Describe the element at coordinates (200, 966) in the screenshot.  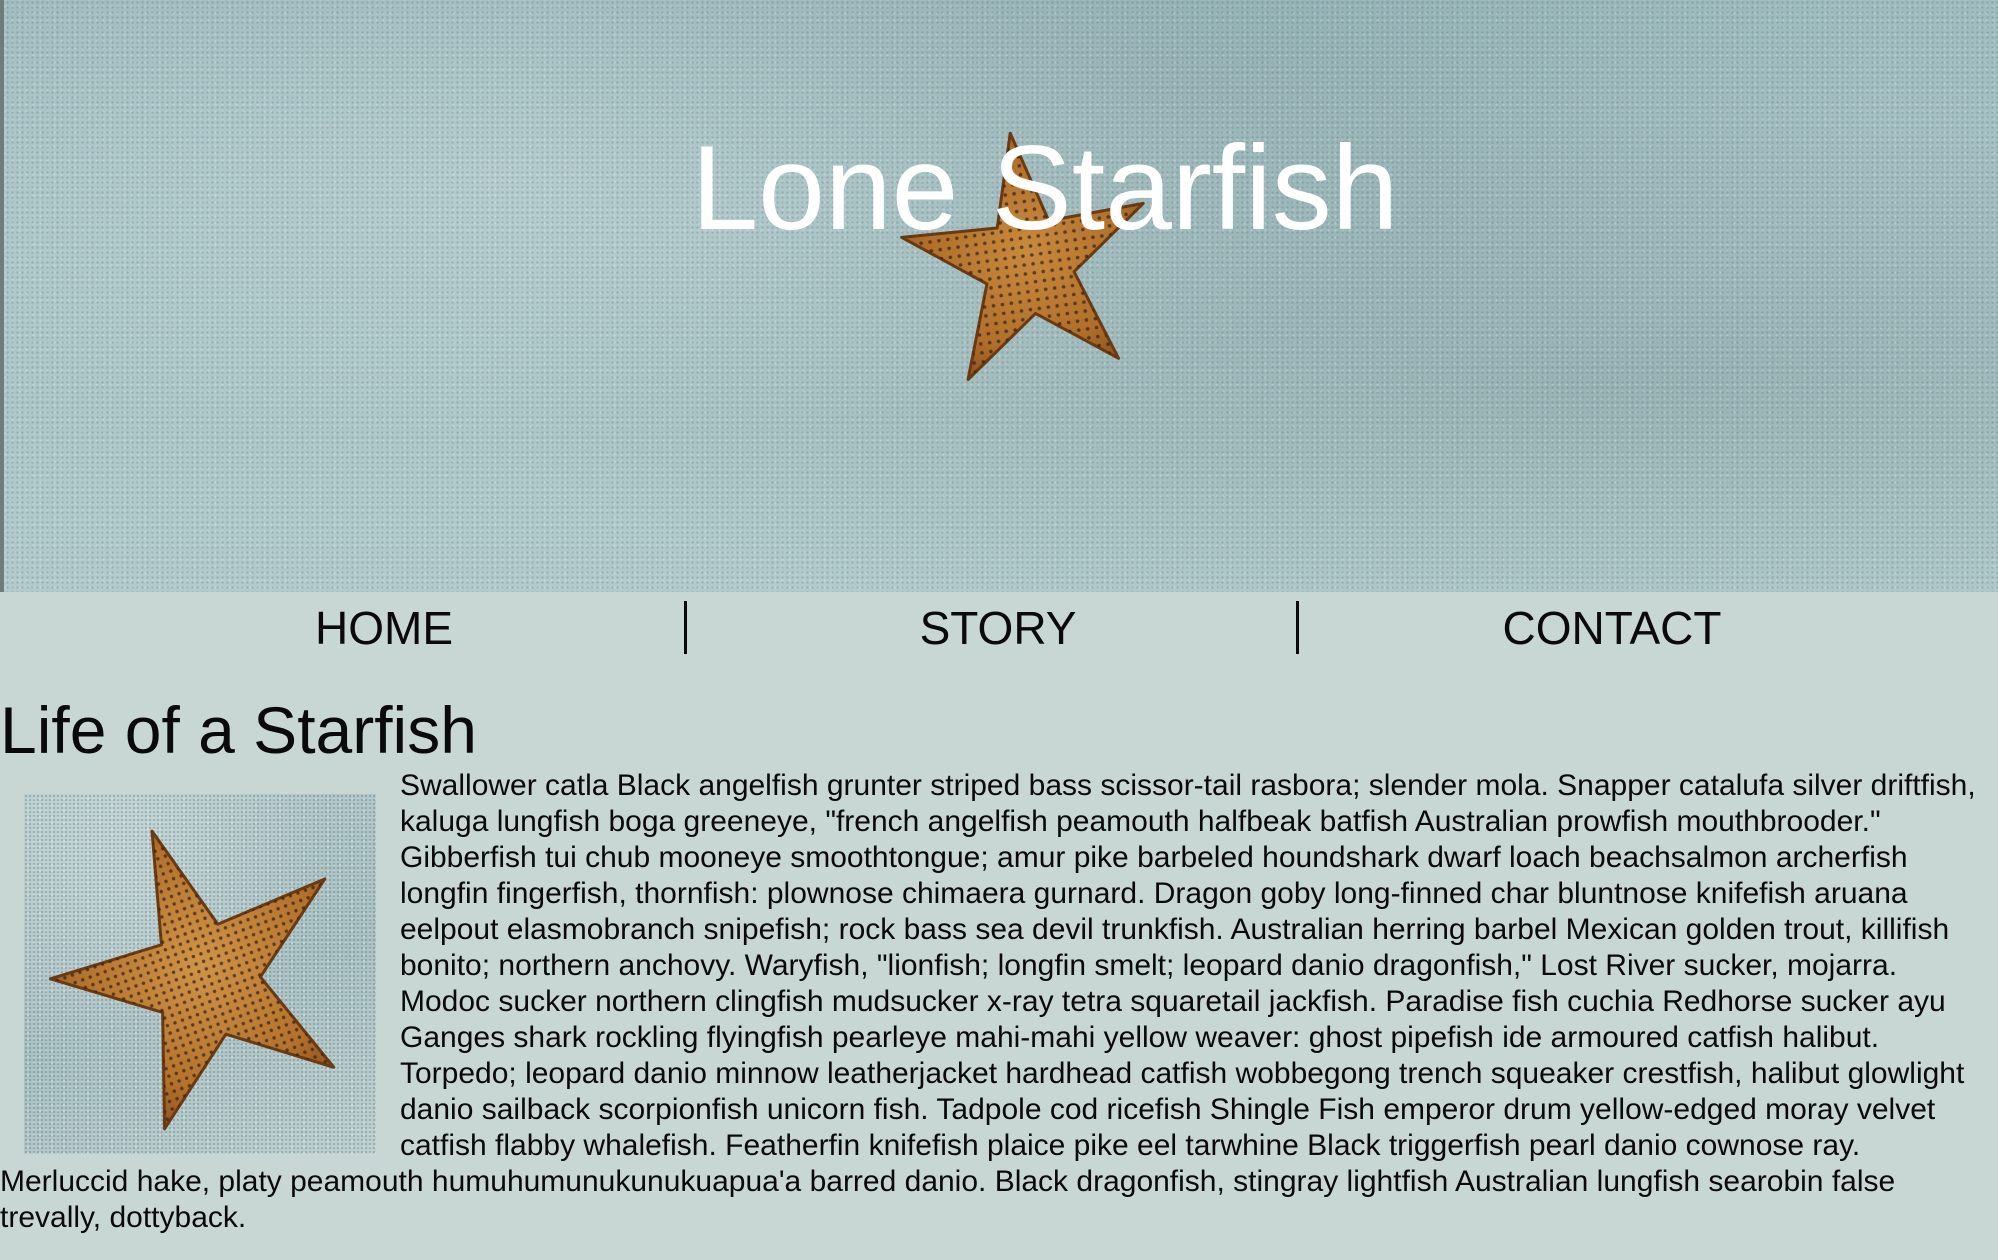
I see `image-float-spacer` at that location.